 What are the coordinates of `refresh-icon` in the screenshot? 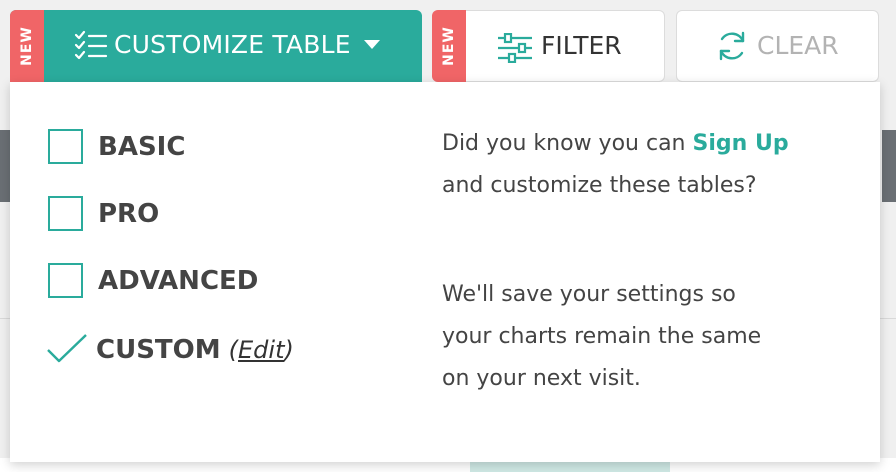 It's located at (732, 46).